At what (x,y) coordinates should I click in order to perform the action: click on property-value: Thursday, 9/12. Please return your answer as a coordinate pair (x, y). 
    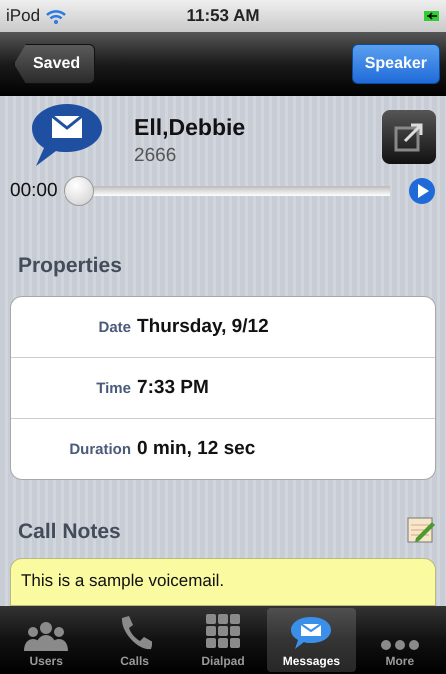
    Looking at the image, I should click on (203, 327).